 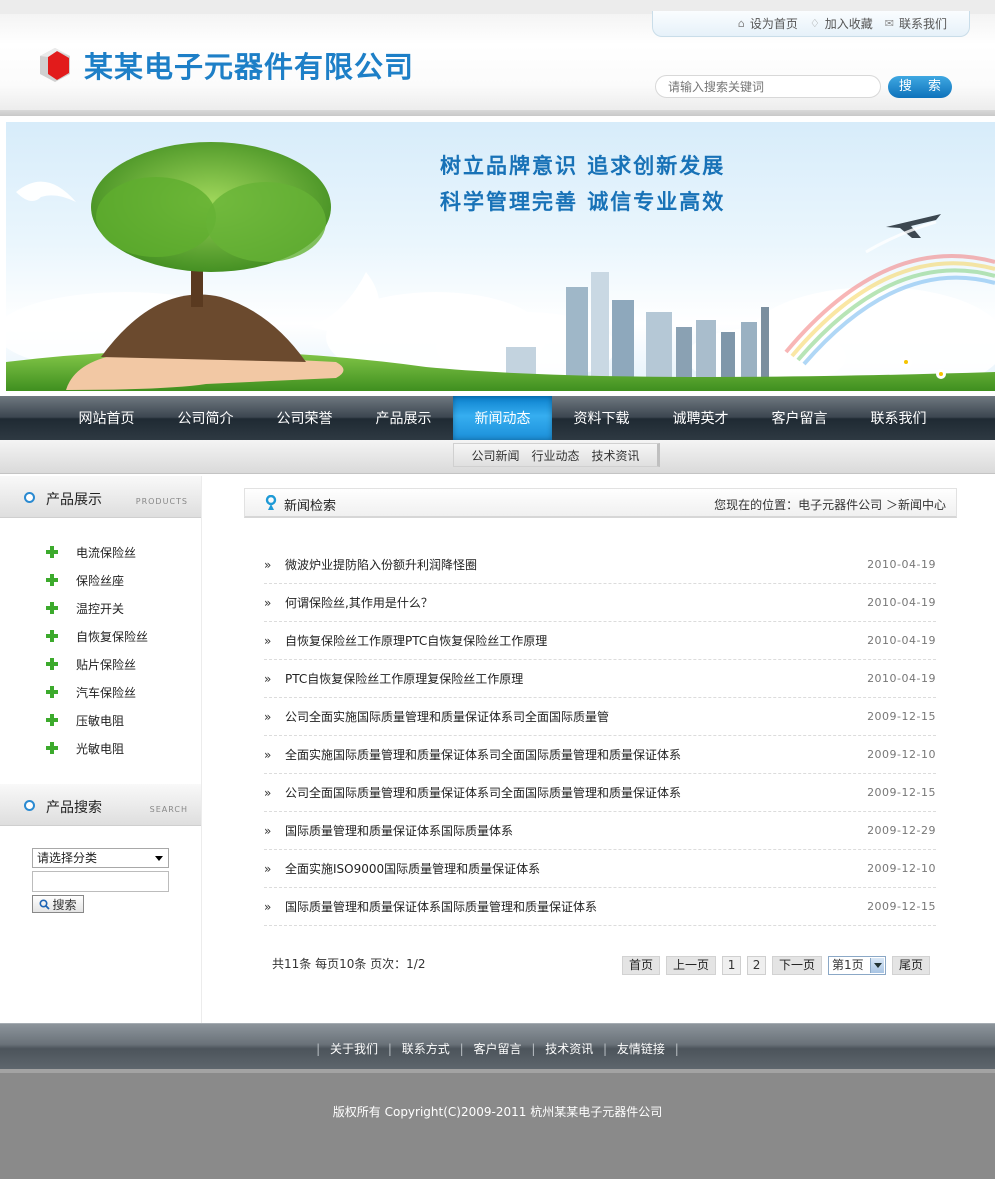 I want to click on product-item: 自恢复保险丝, so click(x=100, y=636).